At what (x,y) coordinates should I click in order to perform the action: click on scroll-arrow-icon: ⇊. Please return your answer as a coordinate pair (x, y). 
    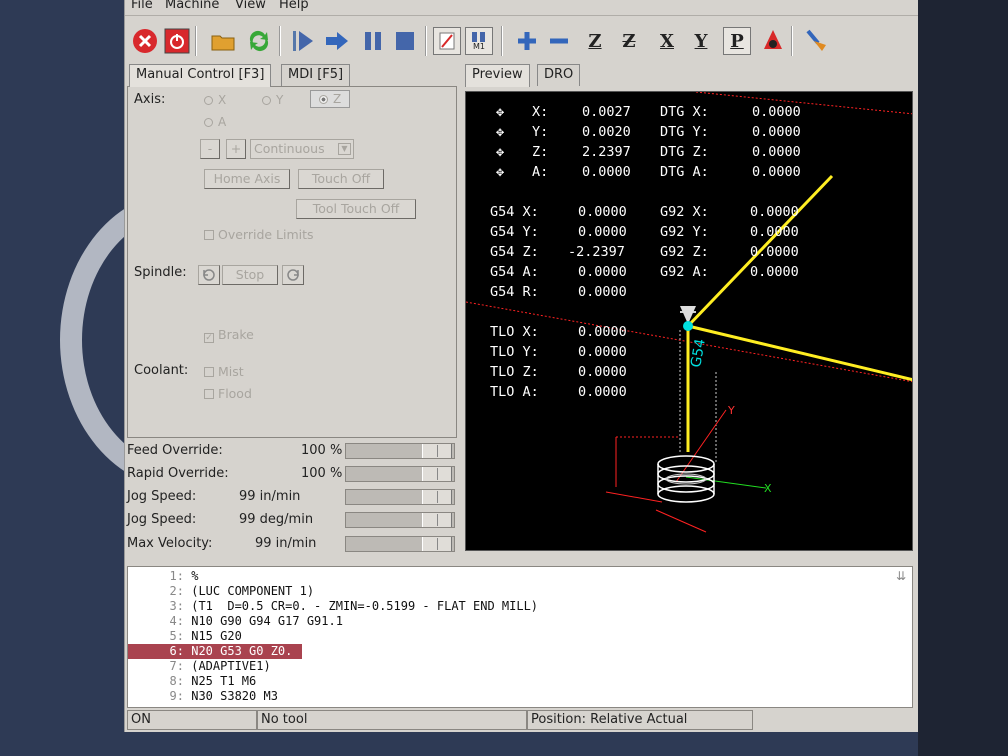
    Looking at the image, I should click on (901, 576).